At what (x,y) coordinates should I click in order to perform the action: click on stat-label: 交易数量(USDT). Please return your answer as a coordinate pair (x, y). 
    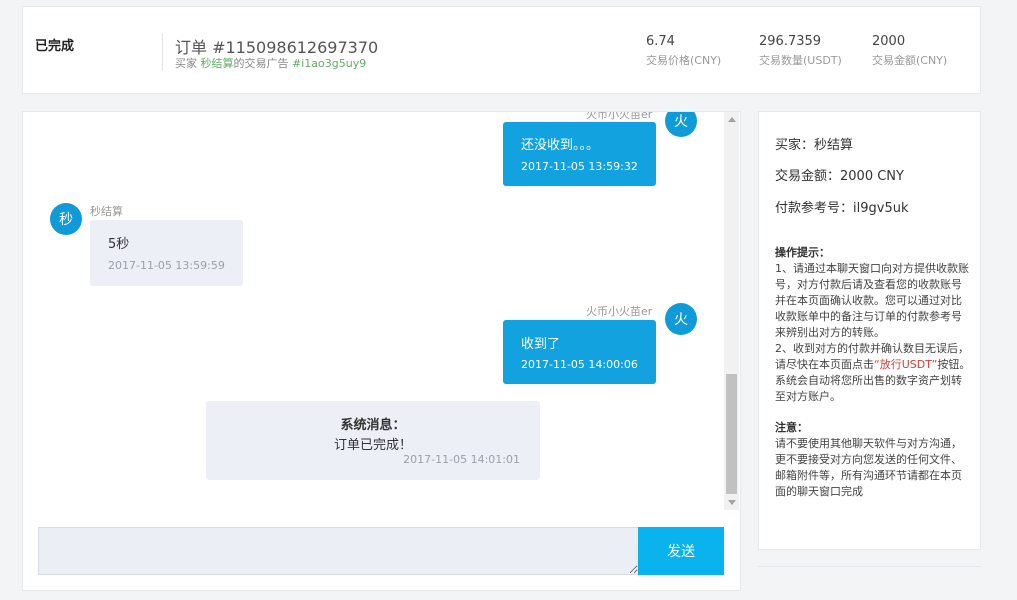
    Looking at the image, I should click on (800, 60).